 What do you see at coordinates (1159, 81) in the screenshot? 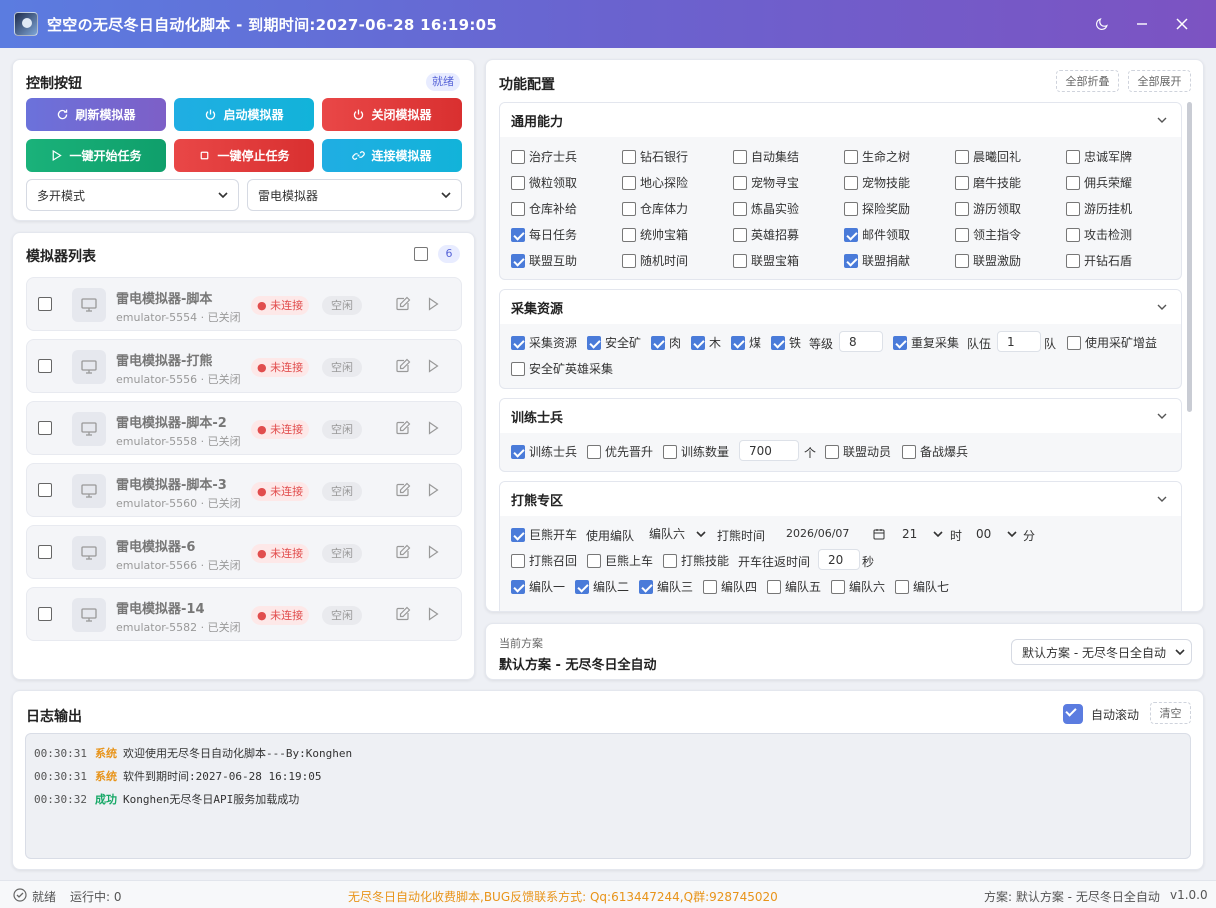
I see `expand-all-button: 全部展开` at bounding box center [1159, 81].